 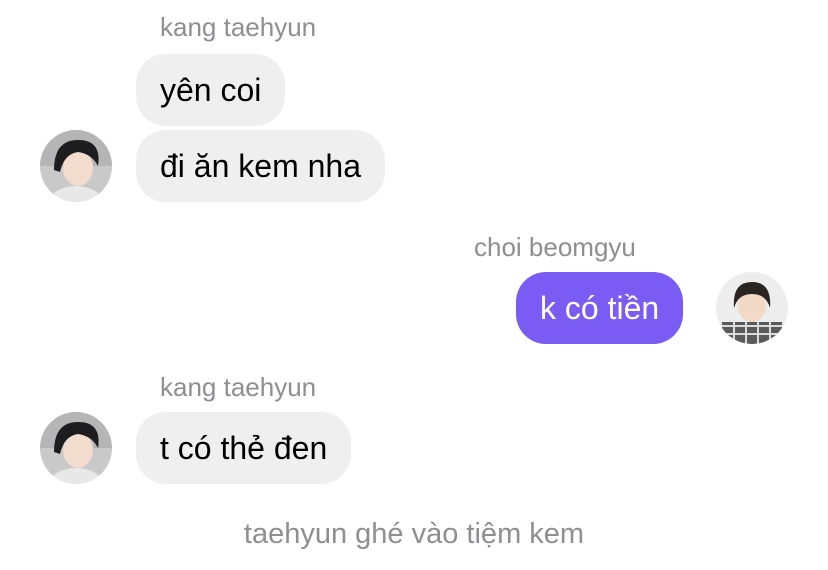 What do you see at coordinates (211, 90) in the screenshot?
I see `message-bubble-incoming: yên coi` at bounding box center [211, 90].